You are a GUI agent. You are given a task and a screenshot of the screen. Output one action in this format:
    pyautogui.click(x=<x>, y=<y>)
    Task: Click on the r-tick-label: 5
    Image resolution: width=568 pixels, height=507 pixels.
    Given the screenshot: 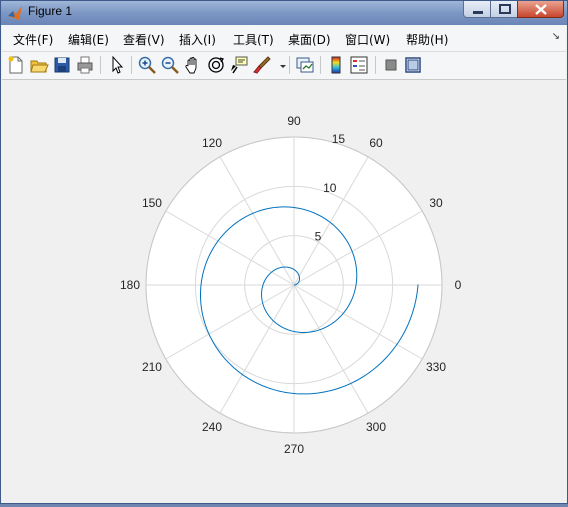 What is the action you would take?
    pyautogui.click(x=318, y=236)
    